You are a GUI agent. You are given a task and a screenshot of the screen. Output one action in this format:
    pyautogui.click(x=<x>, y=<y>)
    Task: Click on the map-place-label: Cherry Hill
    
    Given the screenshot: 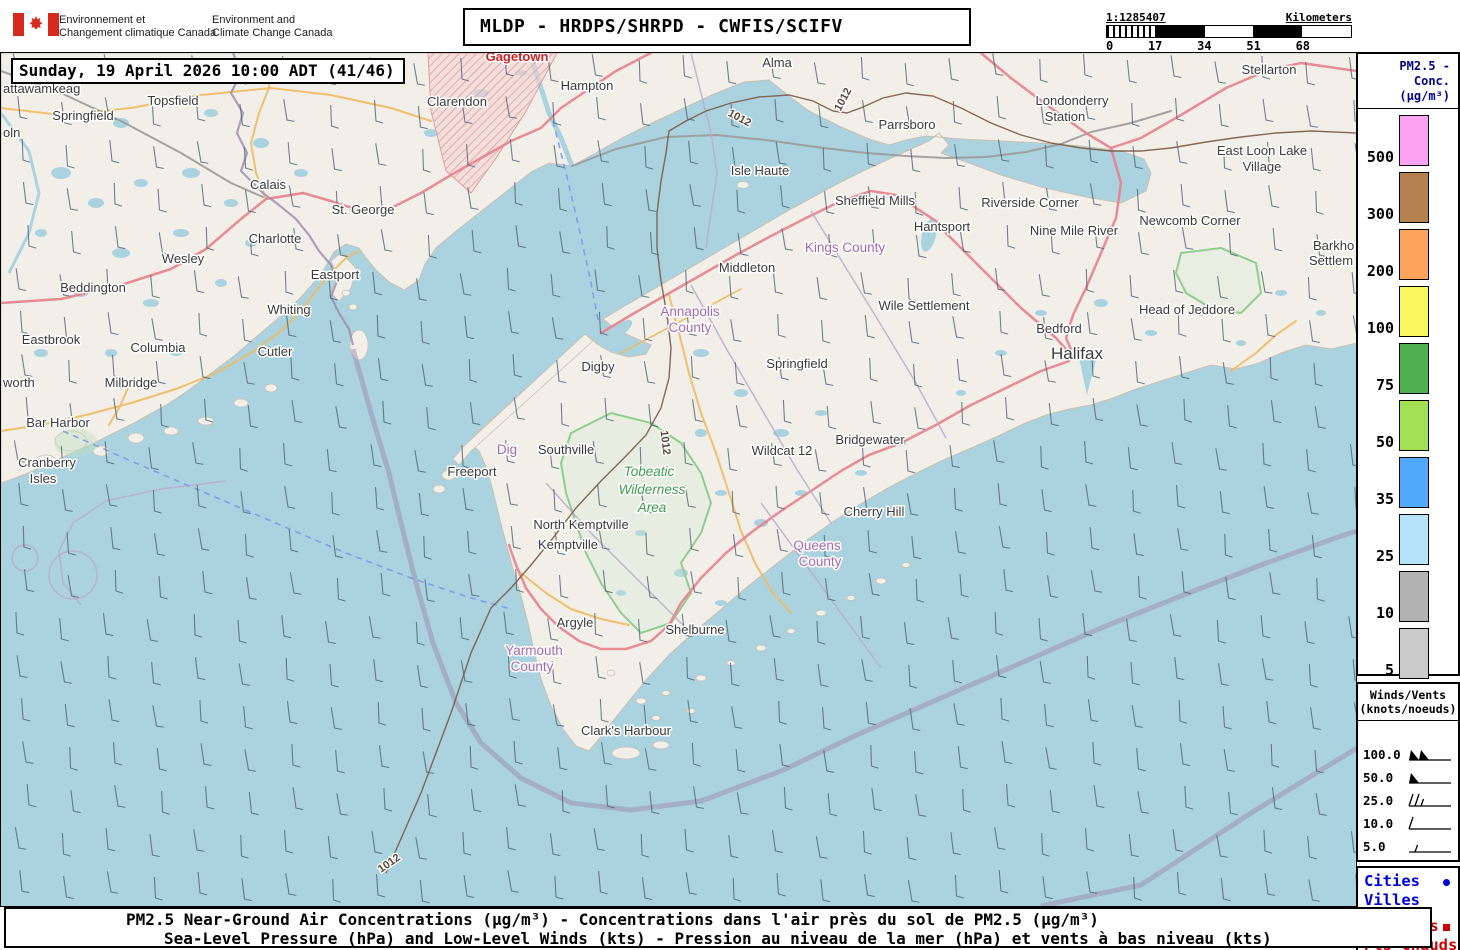 What is the action you would take?
    pyautogui.click(x=874, y=511)
    